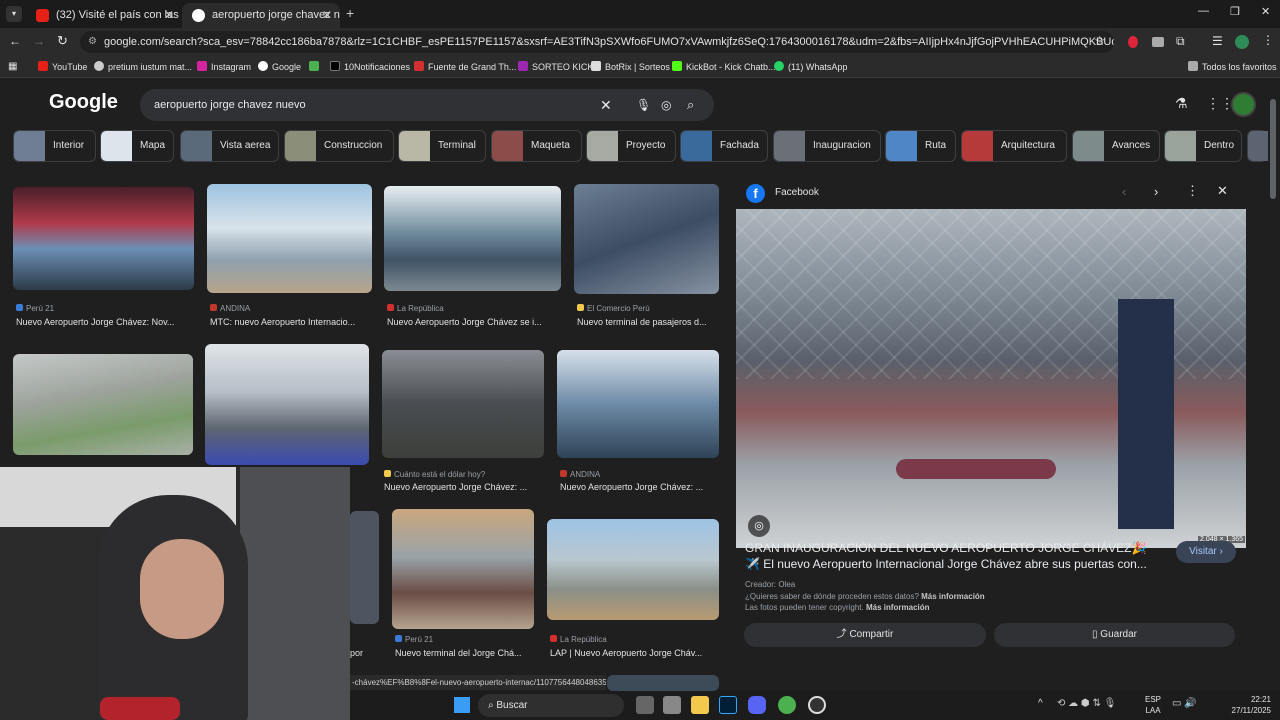 This screenshot has height=720, width=1280. I want to click on tray-chevron-icon: ^, so click(1040, 703).